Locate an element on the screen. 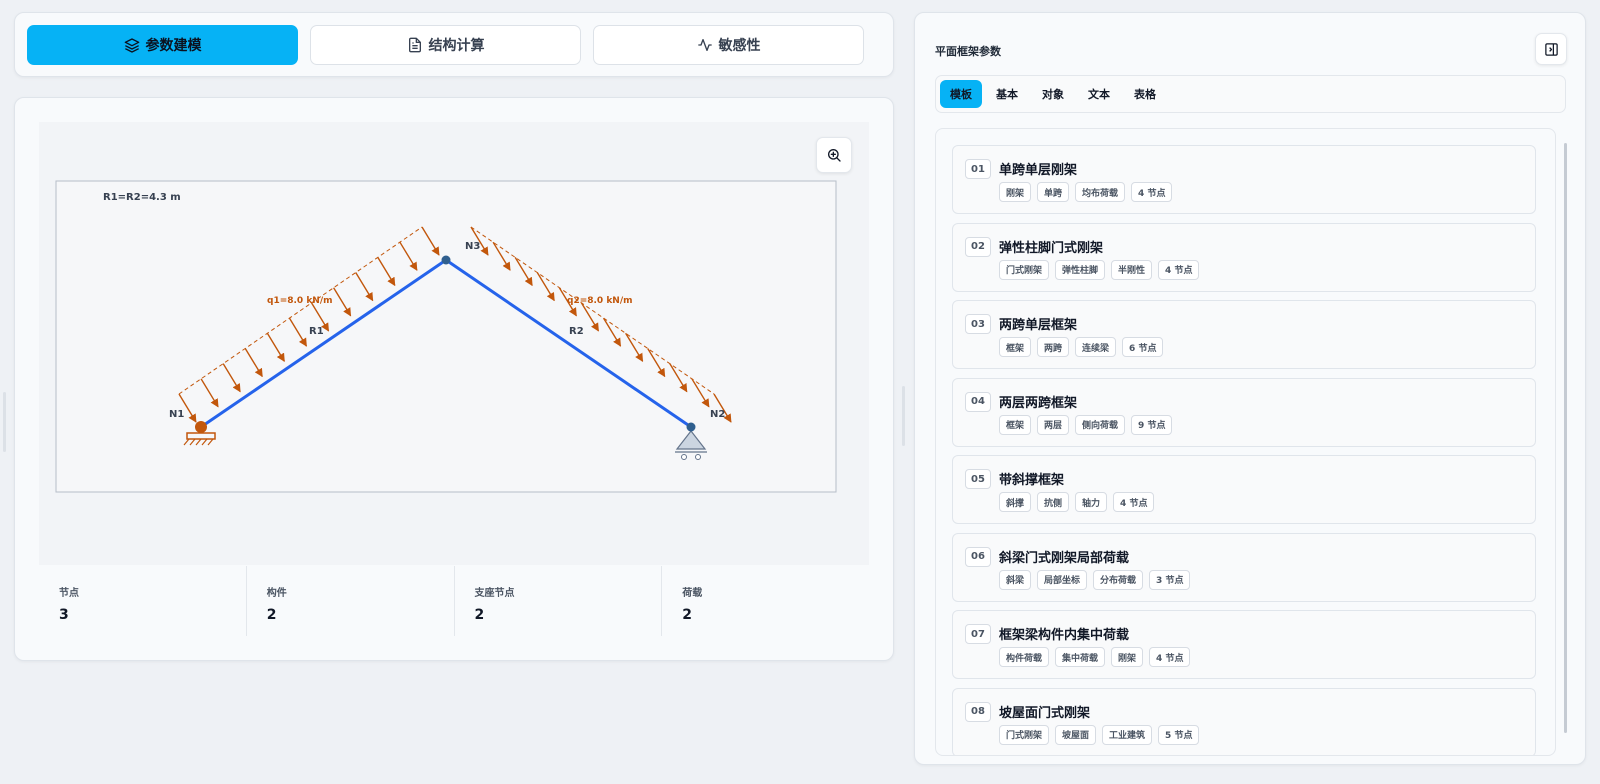  template-item: 04 两层两跨框架 框架 两层 侧向荷载 9 节点 is located at coordinates (1244, 412).